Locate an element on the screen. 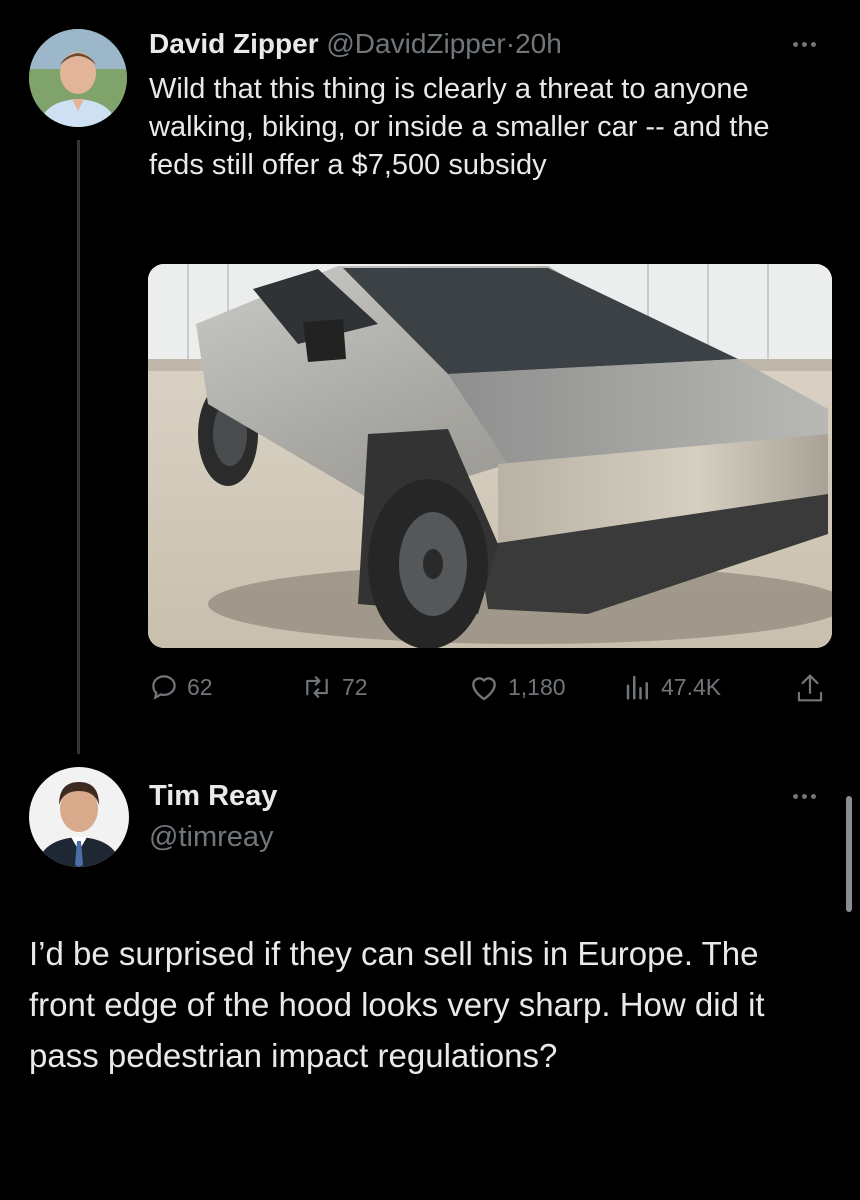  views-button: 47.4K is located at coordinates (672, 687).